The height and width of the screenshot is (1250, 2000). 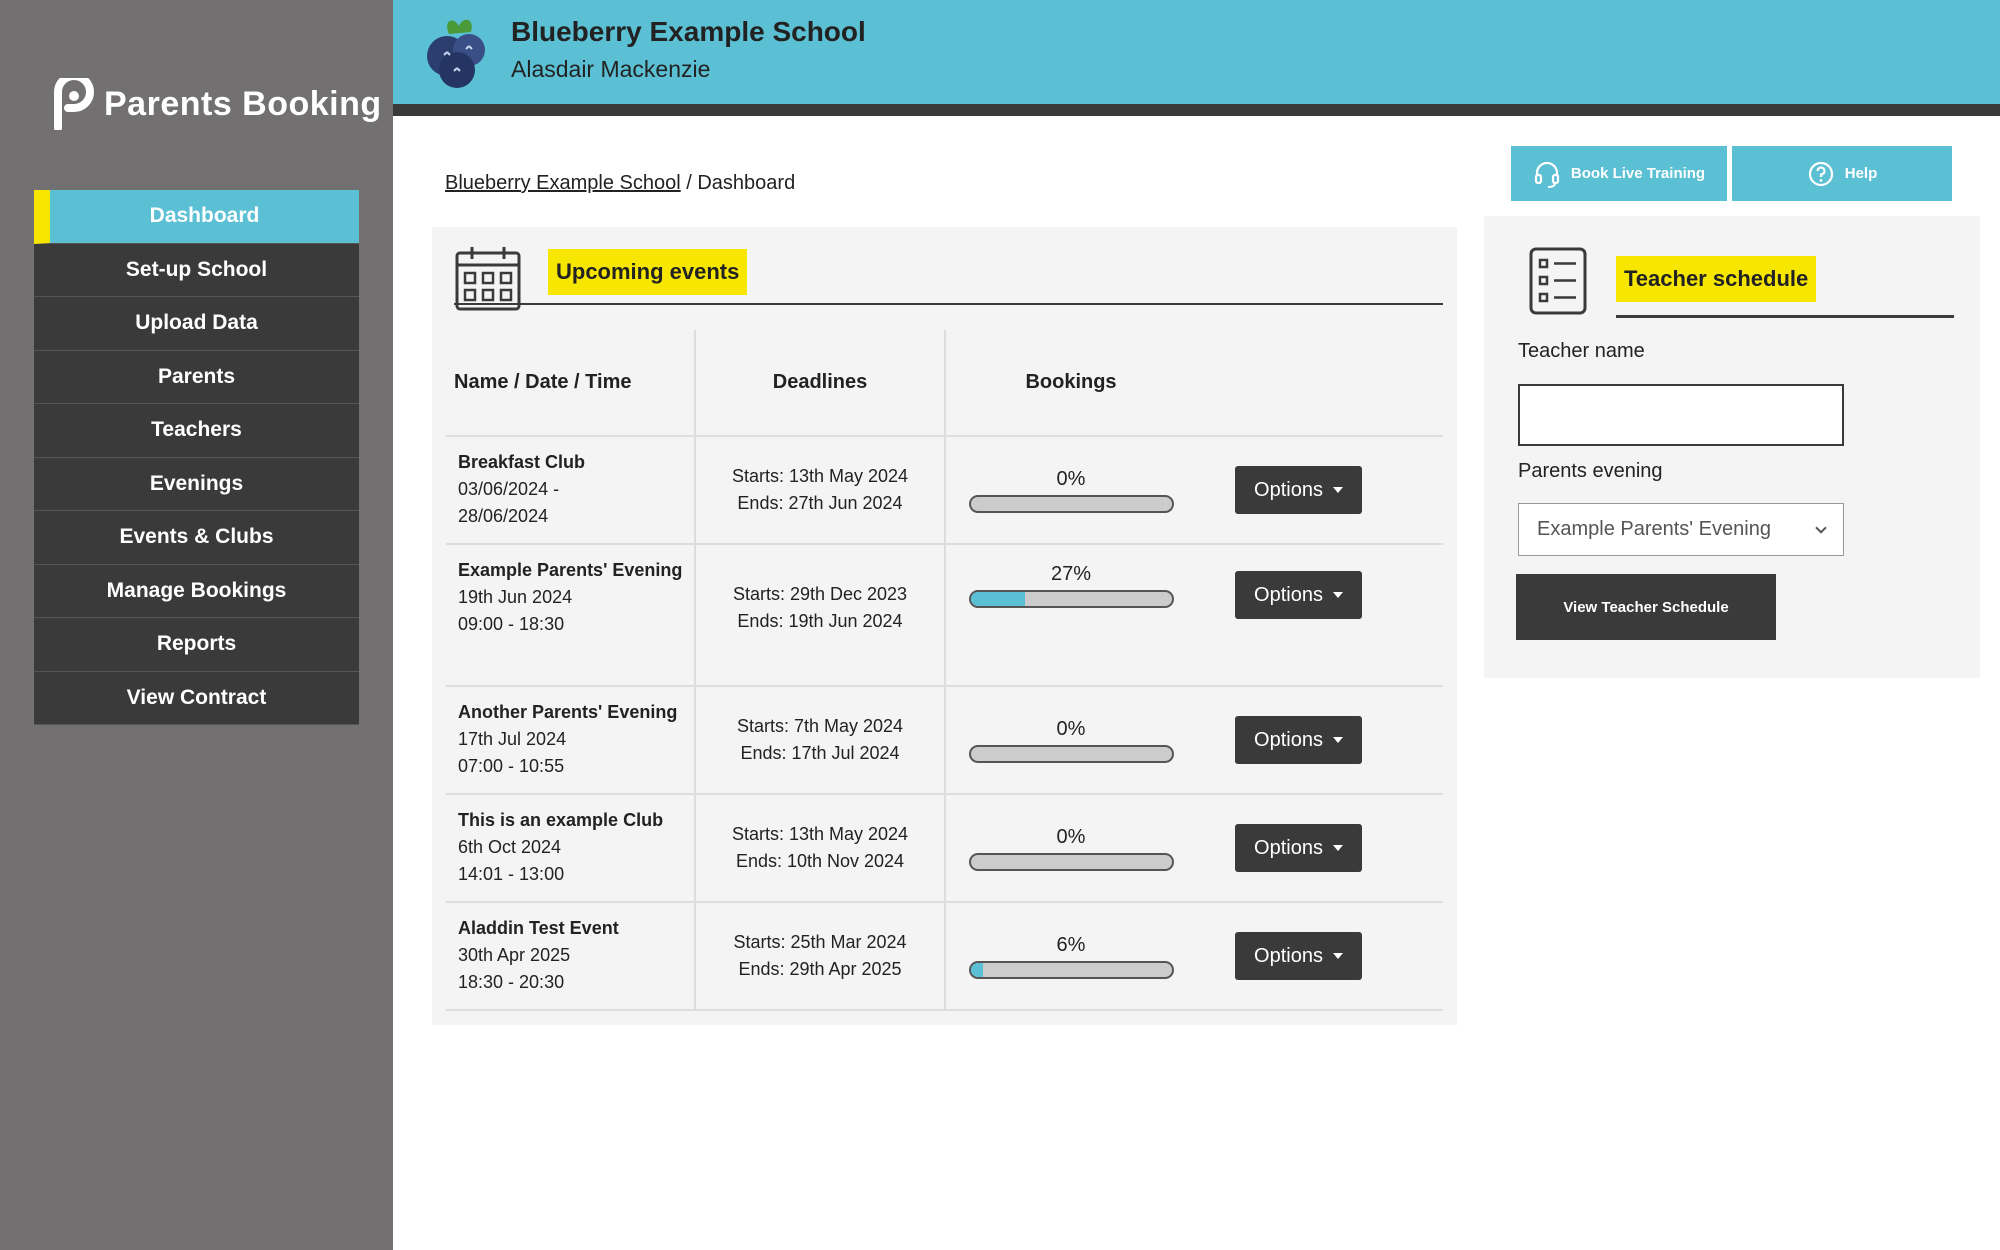 What do you see at coordinates (1196, 110) in the screenshot?
I see `header-divider` at bounding box center [1196, 110].